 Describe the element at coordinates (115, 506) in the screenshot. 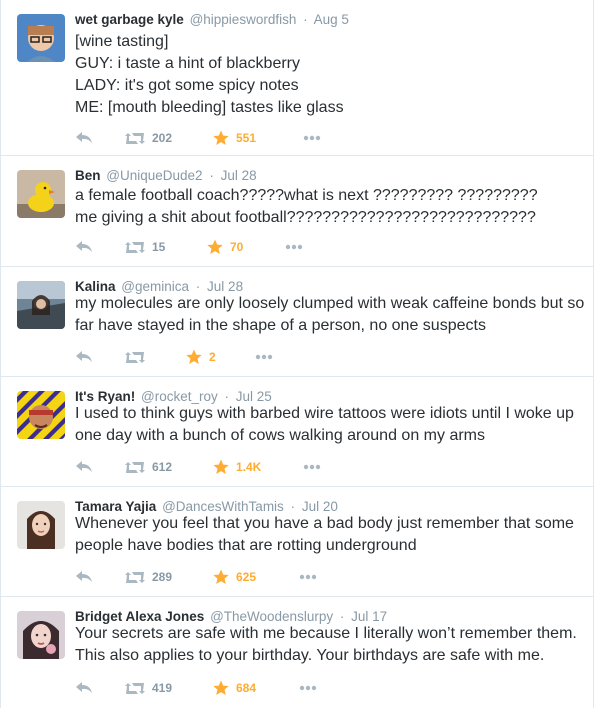

I see `author-name: Tamara Yajia` at that location.